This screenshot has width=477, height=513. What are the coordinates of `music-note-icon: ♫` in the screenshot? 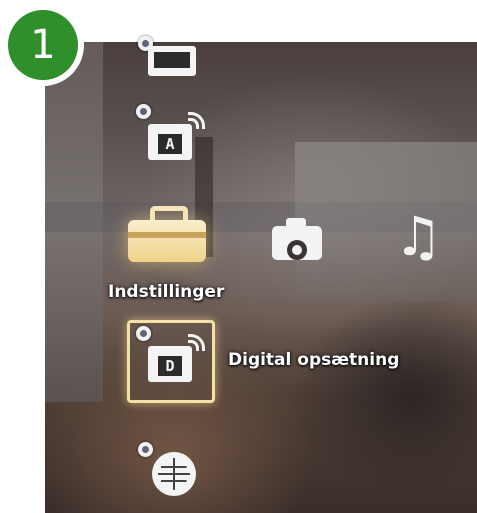 It's located at (418, 237).